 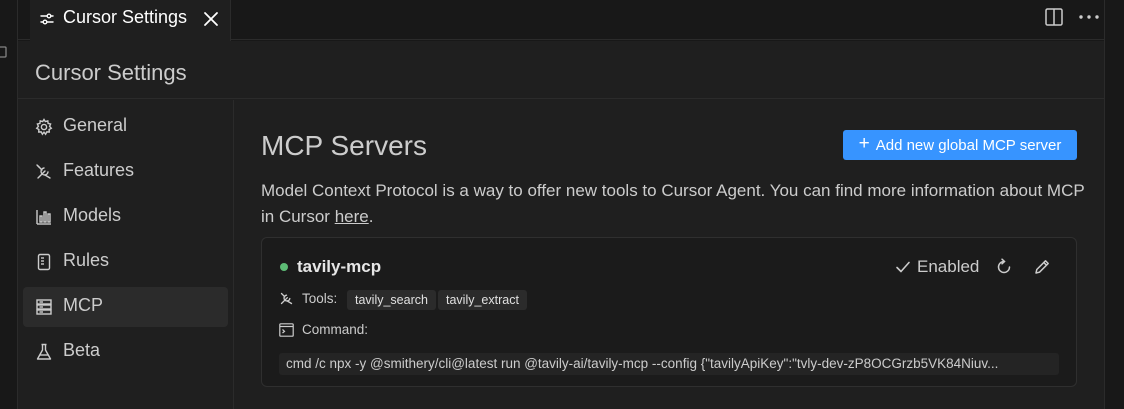 I want to click on sidebar-item-rules: Rules, so click(x=125, y=262).